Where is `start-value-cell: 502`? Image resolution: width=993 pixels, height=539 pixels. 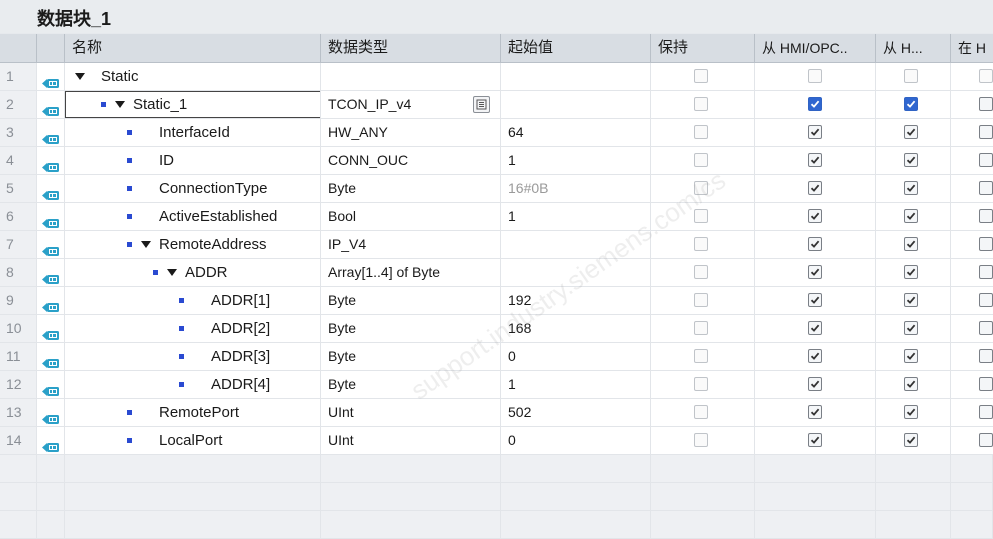 start-value-cell: 502 is located at coordinates (576, 412).